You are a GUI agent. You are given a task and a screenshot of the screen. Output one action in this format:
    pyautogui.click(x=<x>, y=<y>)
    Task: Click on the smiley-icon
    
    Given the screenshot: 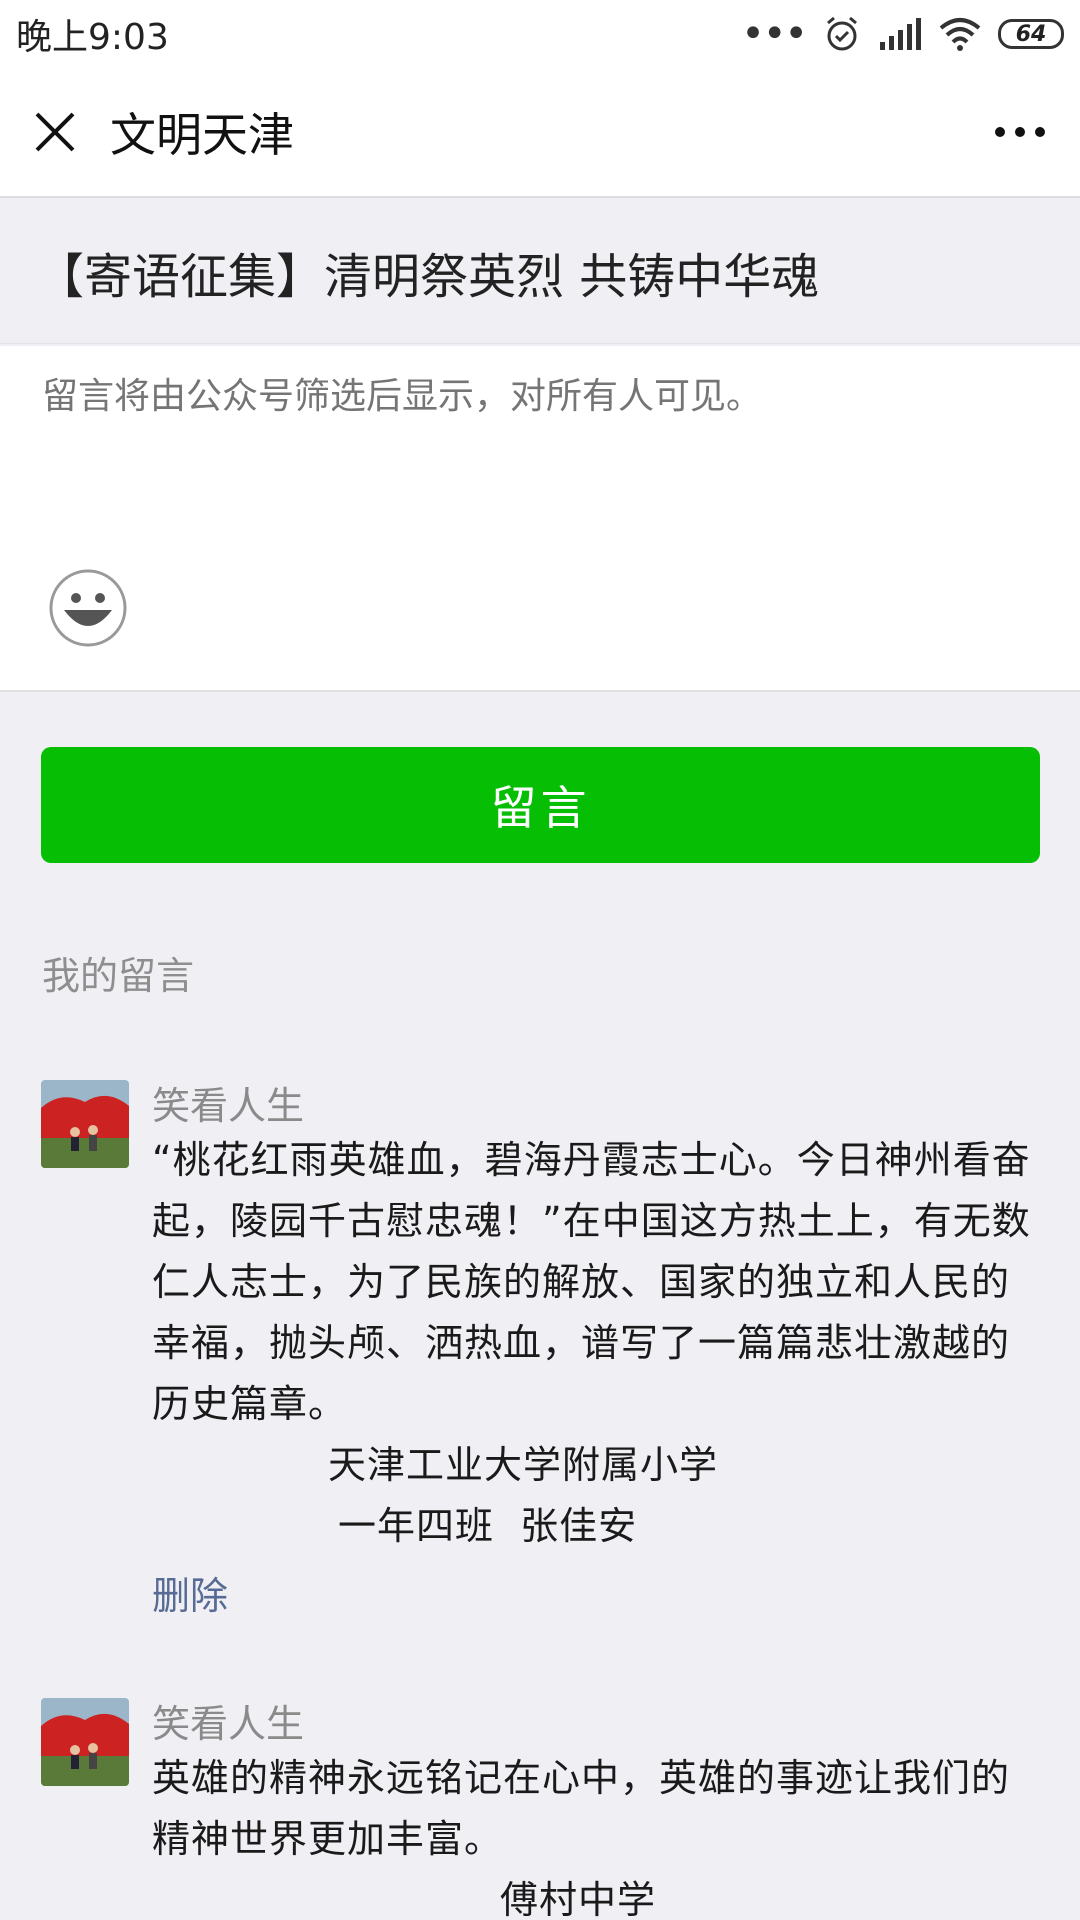 What is the action you would take?
    pyautogui.click(x=88, y=608)
    